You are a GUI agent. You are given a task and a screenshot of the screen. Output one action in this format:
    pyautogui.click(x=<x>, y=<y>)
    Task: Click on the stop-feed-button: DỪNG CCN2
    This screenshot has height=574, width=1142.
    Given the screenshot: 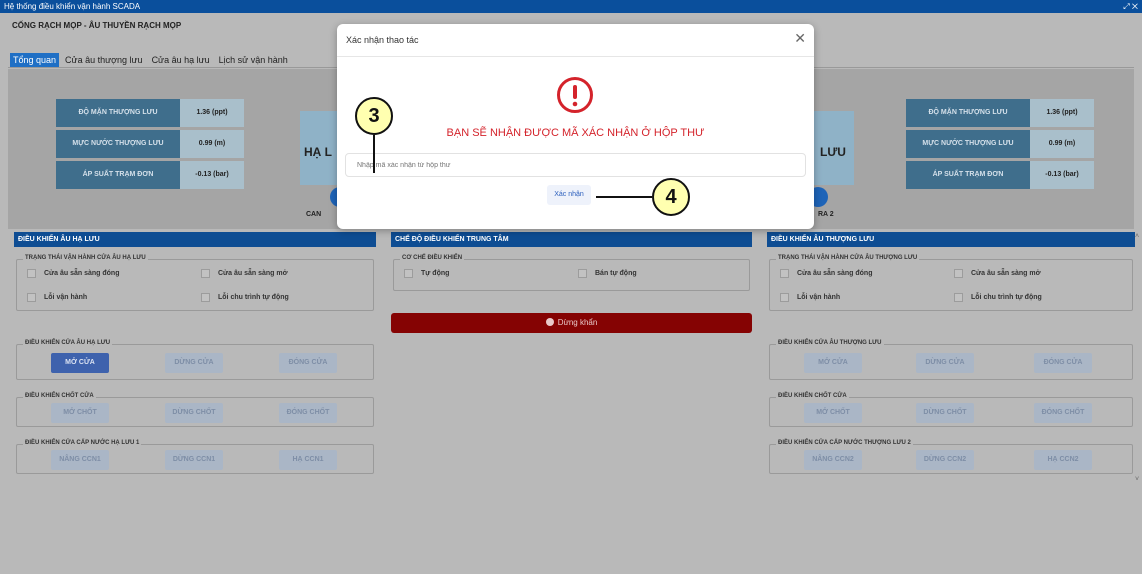 What is the action you would take?
    pyautogui.click(x=945, y=460)
    